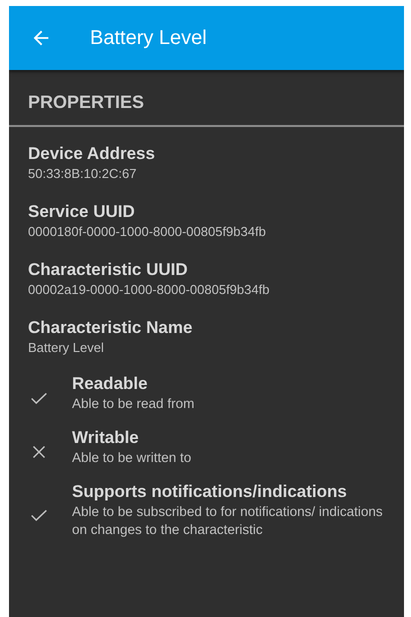 This screenshot has width=411, height=617. Describe the element at coordinates (106, 438) in the screenshot. I see `capability-title: Writable` at that location.